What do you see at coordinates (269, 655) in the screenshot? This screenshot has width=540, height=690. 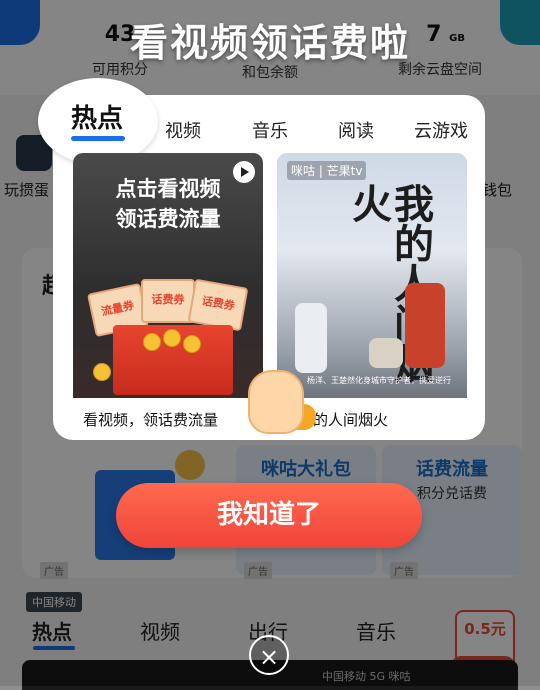 I see `close-icon: ×` at bounding box center [269, 655].